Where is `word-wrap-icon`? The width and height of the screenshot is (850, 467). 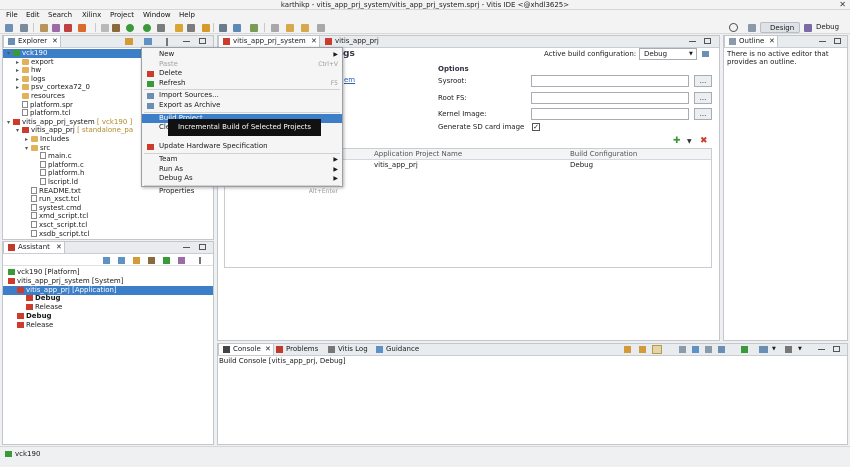
word-wrap-icon is located at coordinates (708, 349).